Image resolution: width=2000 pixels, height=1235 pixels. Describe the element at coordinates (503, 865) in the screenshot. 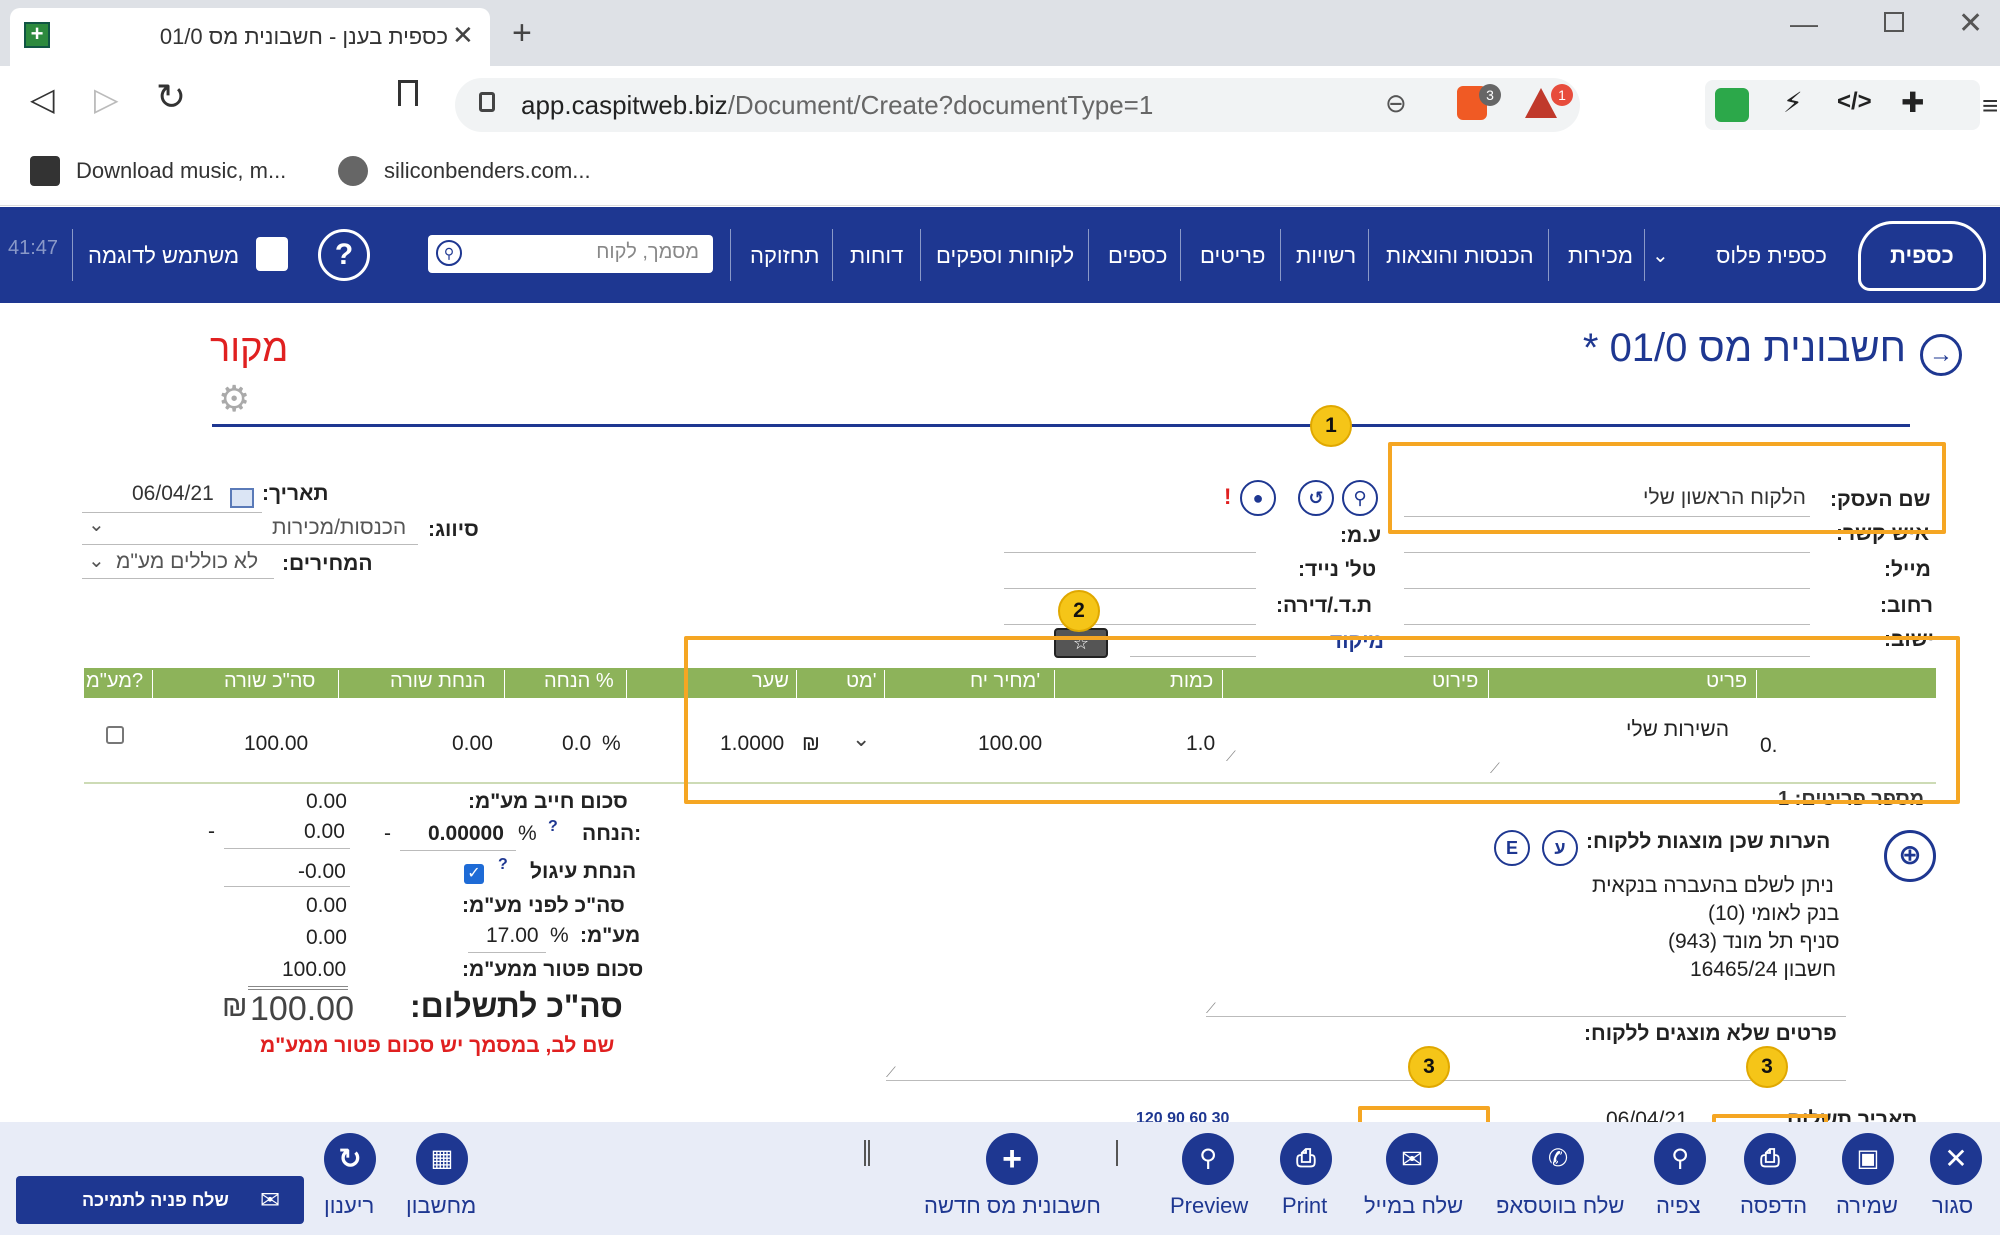

I see `rounding-help-icon: ?` at that location.